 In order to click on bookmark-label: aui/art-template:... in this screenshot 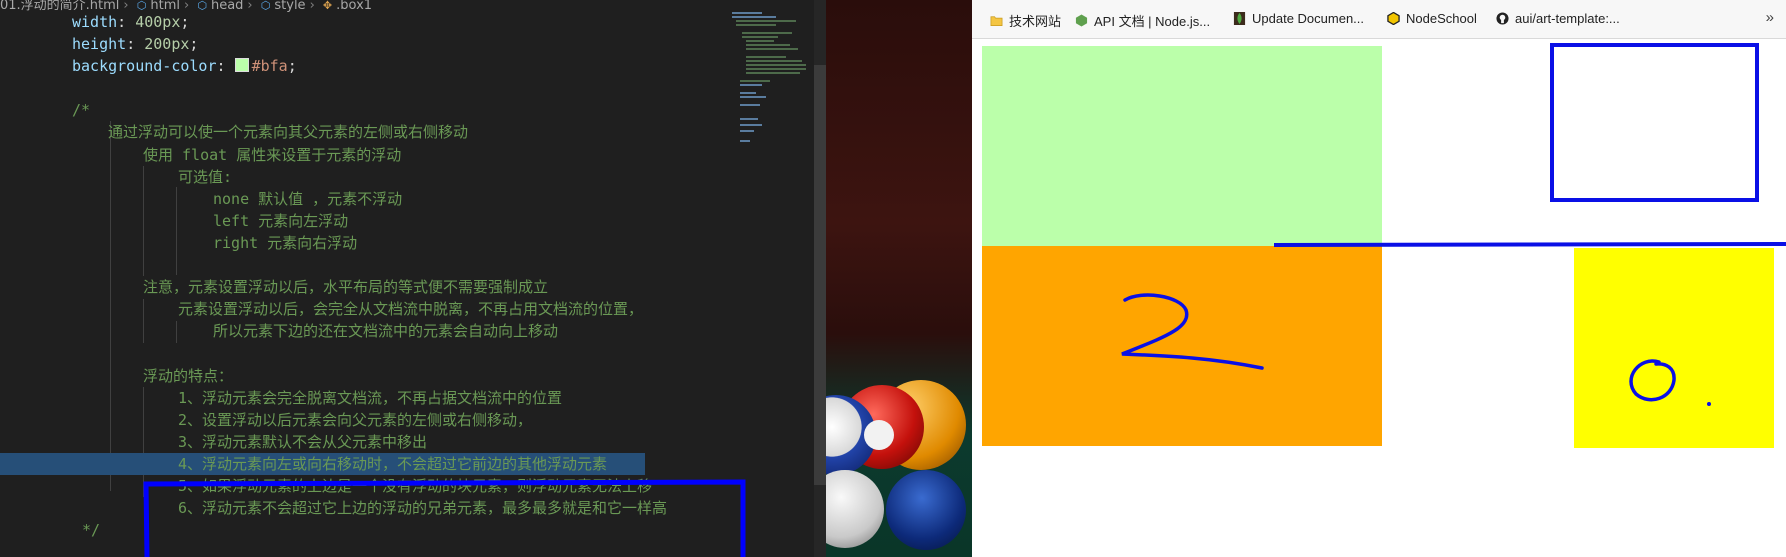, I will do `click(1567, 18)`.